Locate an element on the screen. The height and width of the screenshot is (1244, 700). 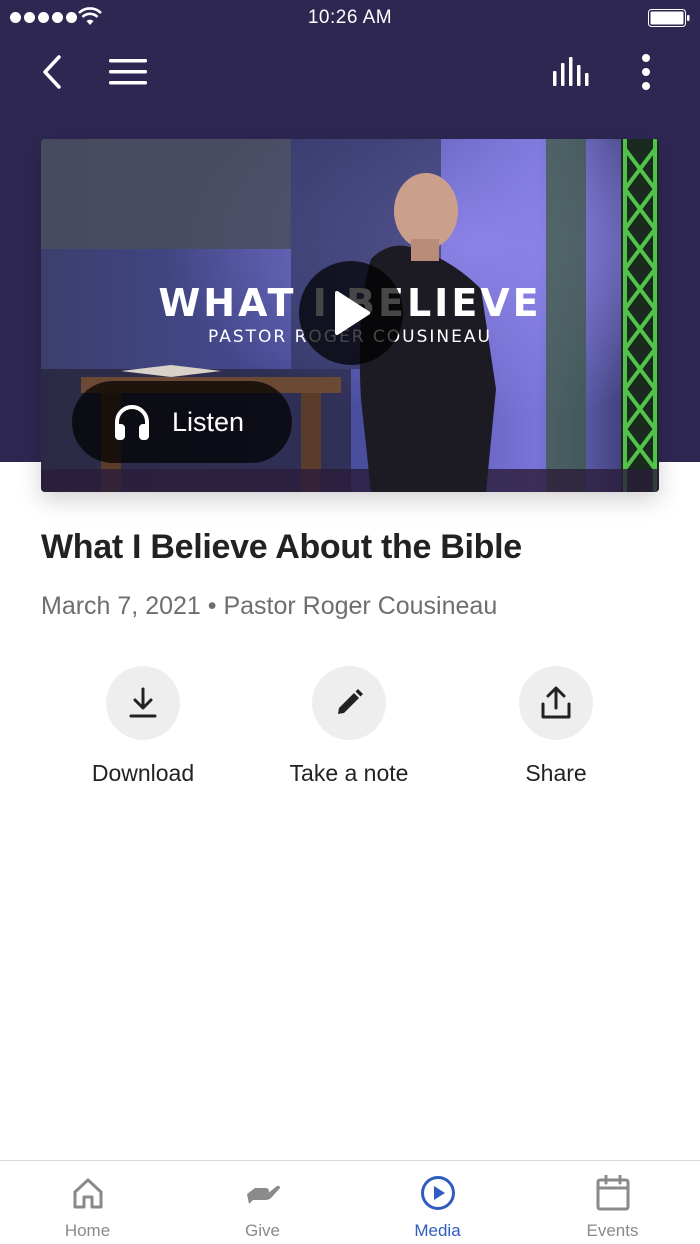
calendar-icon is located at coordinates (612, 1193).